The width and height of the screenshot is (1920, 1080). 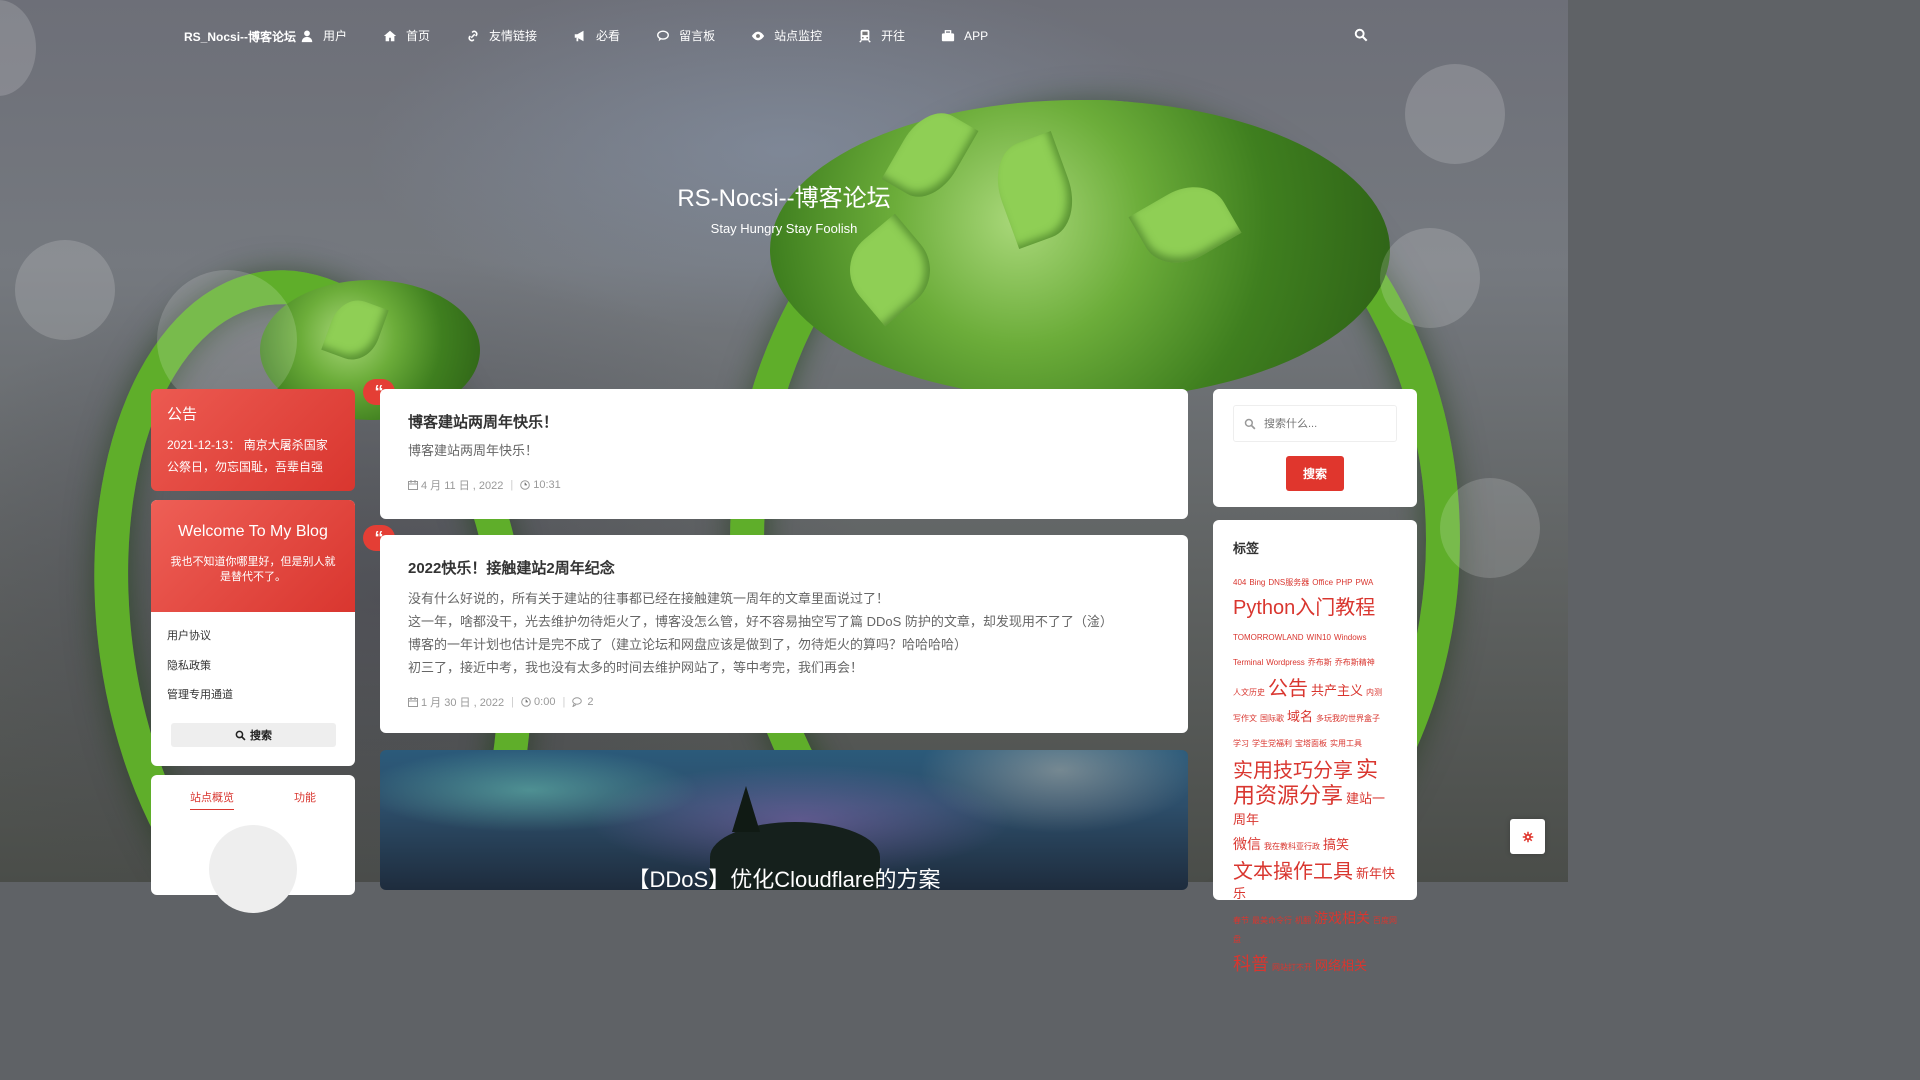 What do you see at coordinates (636, 667) in the screenshot?
I see `post-excerpt-line: 初三了，接近中考，我也没有太多的时间去维护网站了，等中考完，我们再会！` at bounding box center [636, 667].